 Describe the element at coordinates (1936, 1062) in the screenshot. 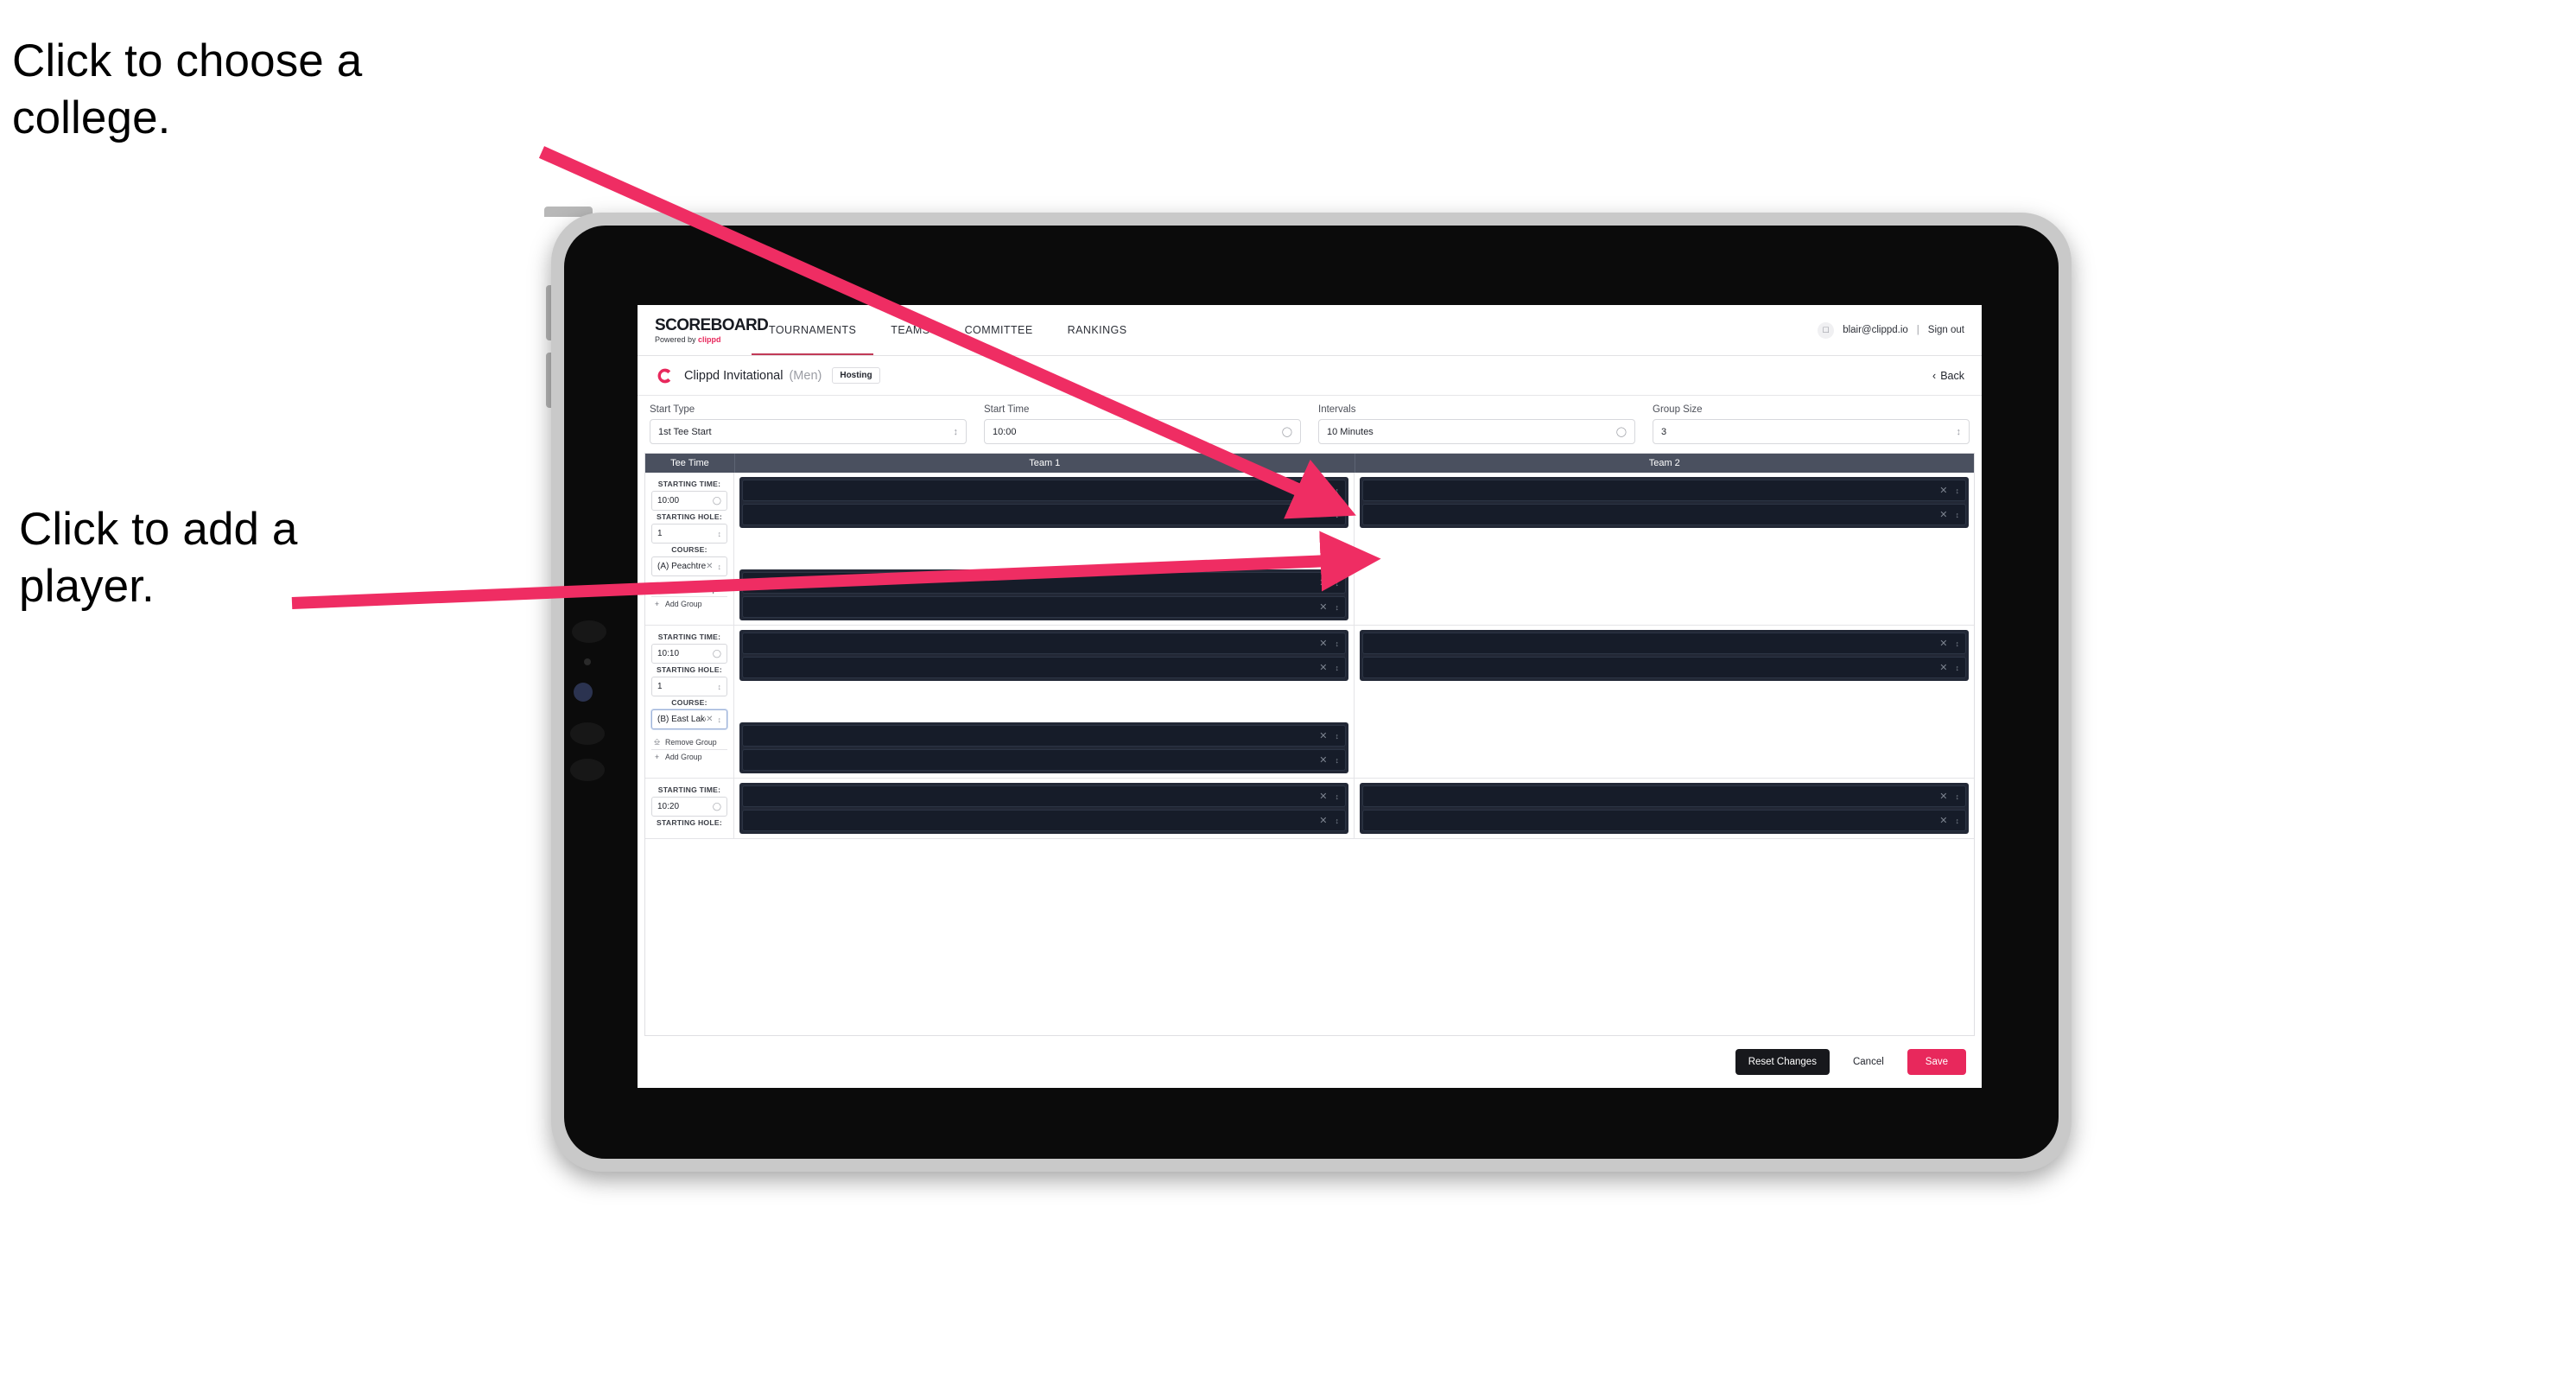

I see `save-button: Save` at that location.